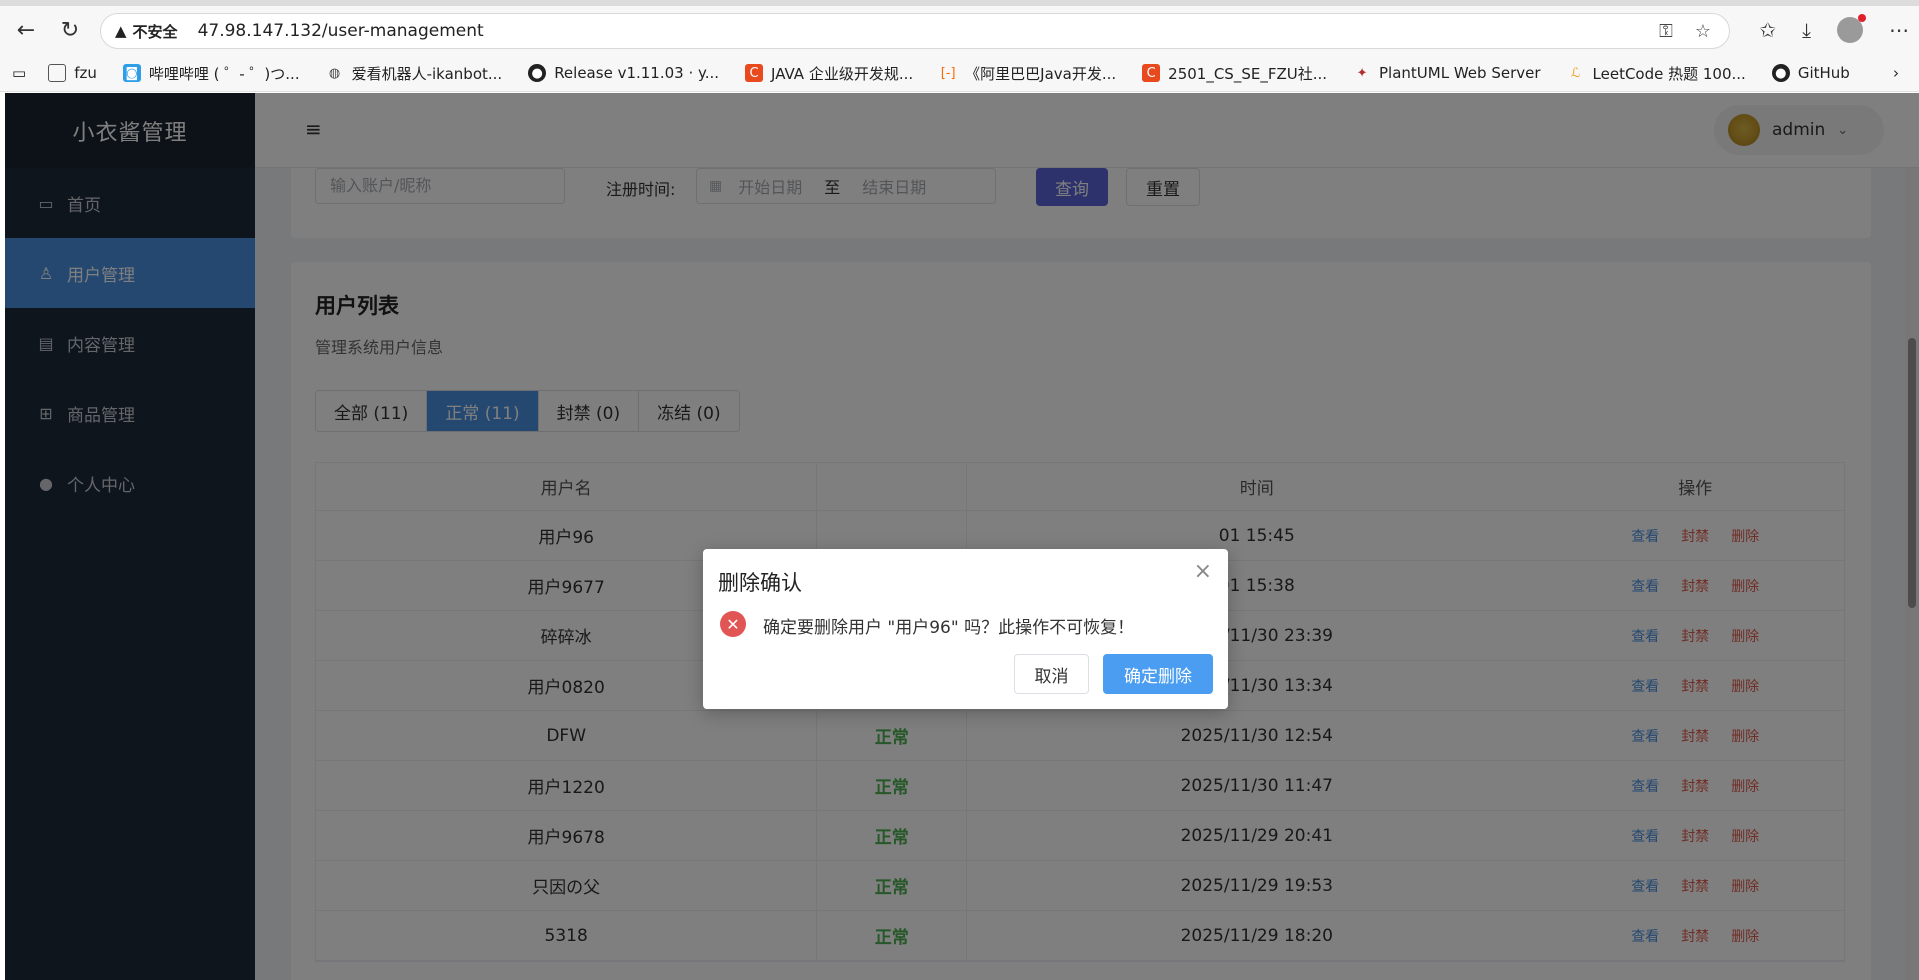  I want to click on bookmark-item: ✦ PlantUML Web Server, so click(1447, 73).